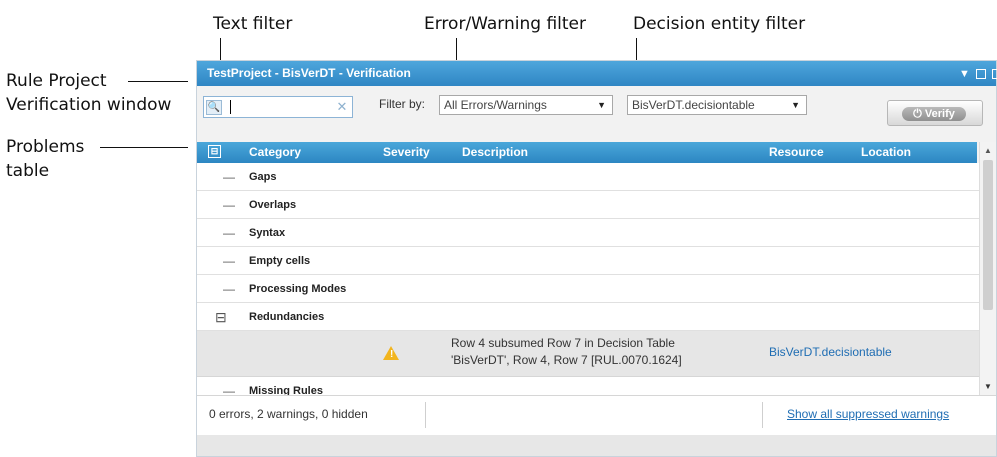 The width and height of the screenshot is (997, 457). What do you see at coordinates (719, 24) in the screenshot?
I see `decision-entity-filter-callout: Decision entity filter` at bounding box center [719, 24].